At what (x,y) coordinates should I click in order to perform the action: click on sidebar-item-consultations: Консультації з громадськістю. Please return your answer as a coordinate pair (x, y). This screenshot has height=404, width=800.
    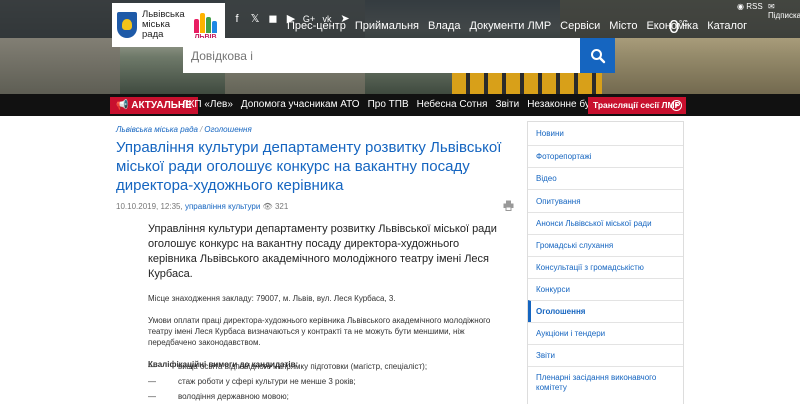
    Looking at the image, I should click on (605, 267).